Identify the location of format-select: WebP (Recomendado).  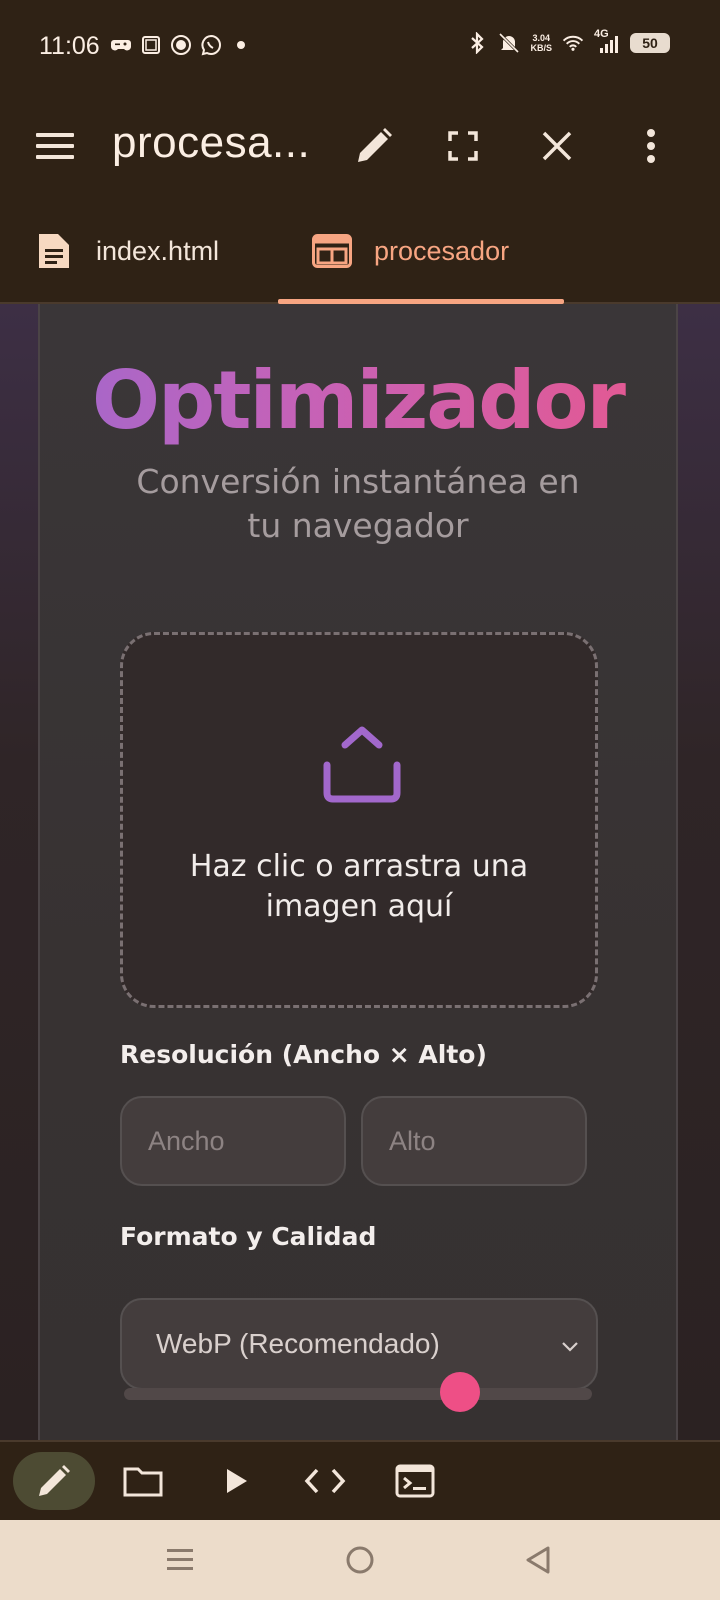
(359, 1344).